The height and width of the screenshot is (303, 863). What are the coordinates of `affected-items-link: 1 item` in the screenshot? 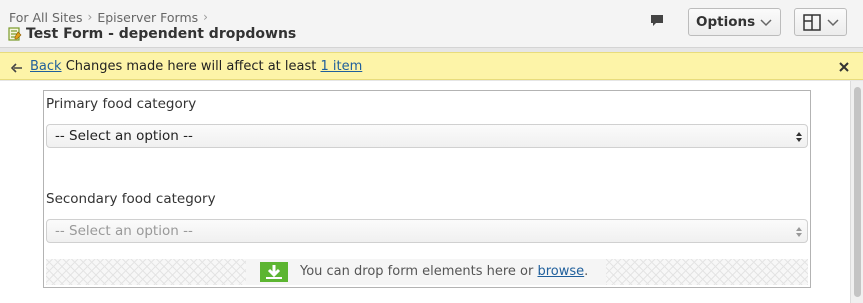 It's located at (342, 66).